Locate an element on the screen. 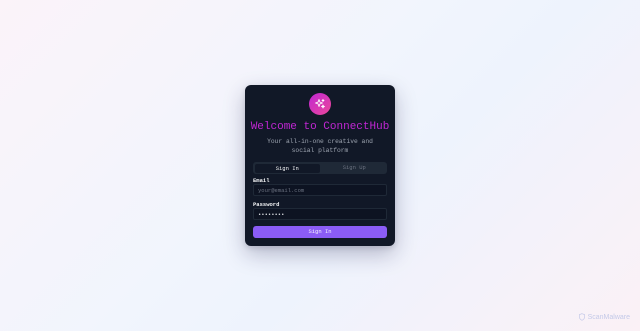 This screenshot has height=331, width=640. watermark-text: ScanMalware is located at coordinates (608, 317).